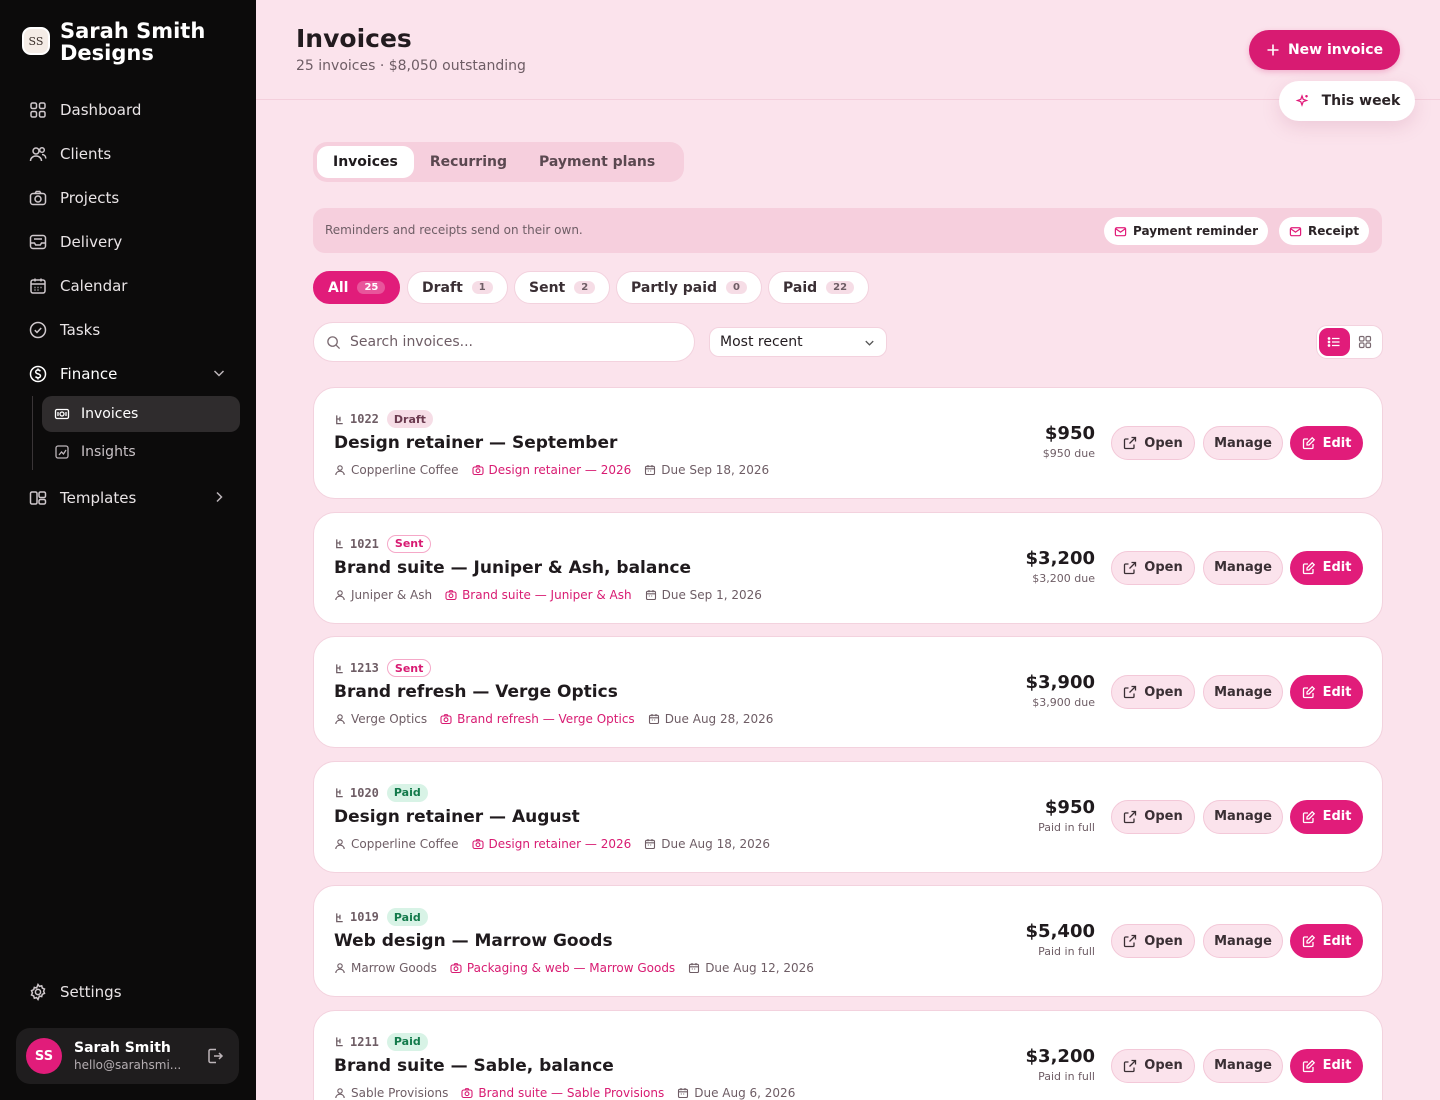 The width and height of the screenshot is (1440, 1100). I want to click on sidebar-item-projects: Projects, so click(128, 198).